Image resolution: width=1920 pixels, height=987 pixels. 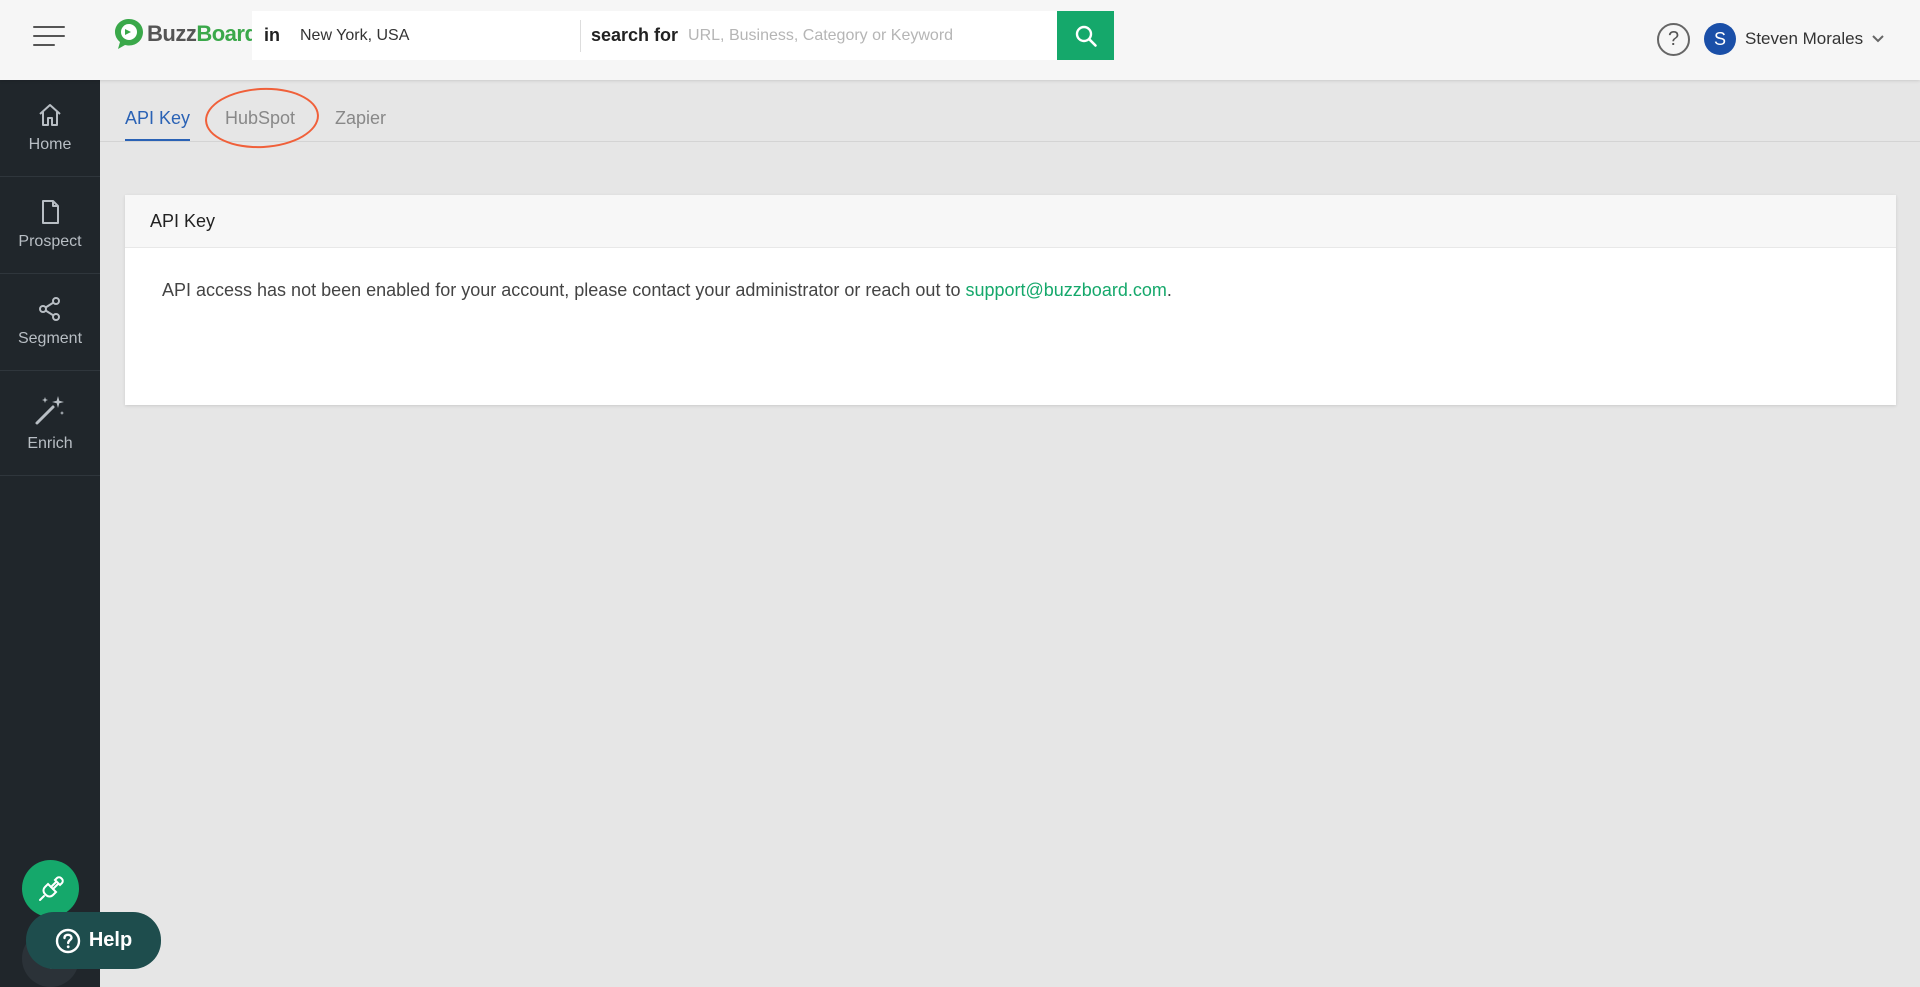 I want to click on help-button: Help, so click(x=93, y=940).